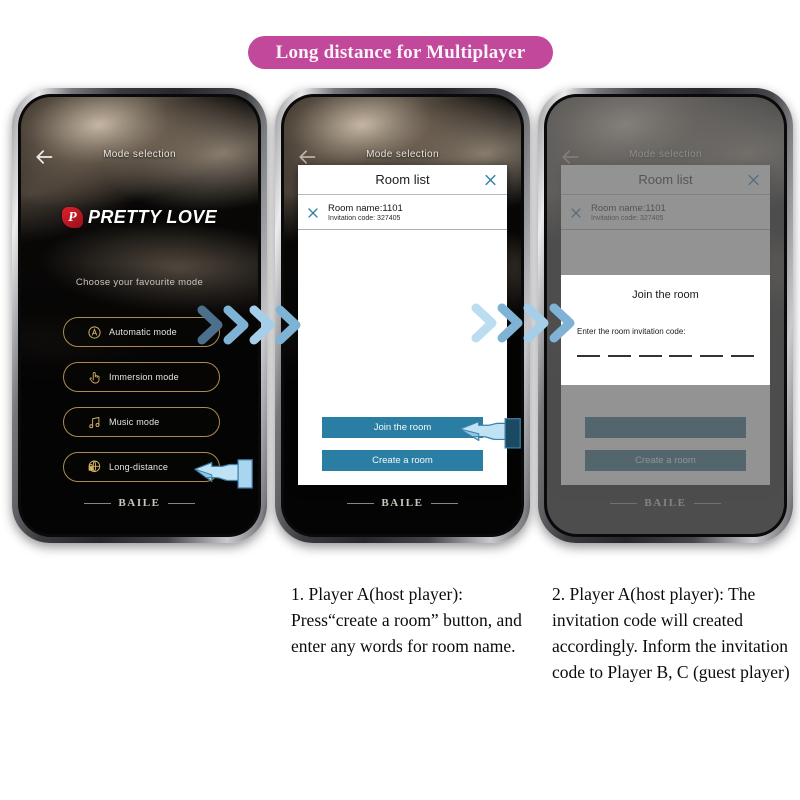 The height and width of the screenshot is (800, 800). I want to click on nav-title-1: Mode selection, so click(139, 154).